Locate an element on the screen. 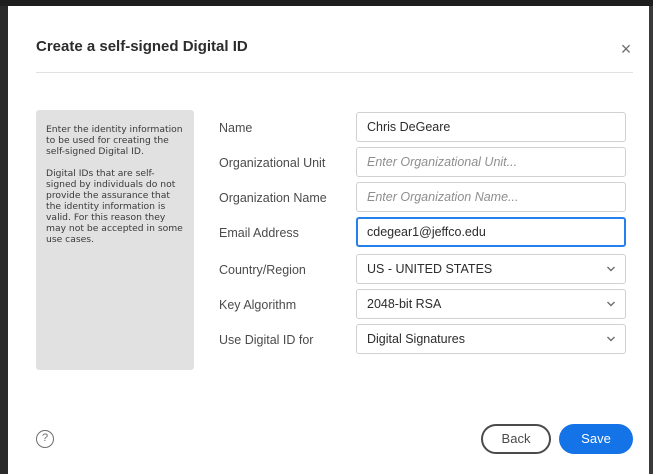  key-algorithm-select: 2048-bit RSA is located at coordinates (491, 304).